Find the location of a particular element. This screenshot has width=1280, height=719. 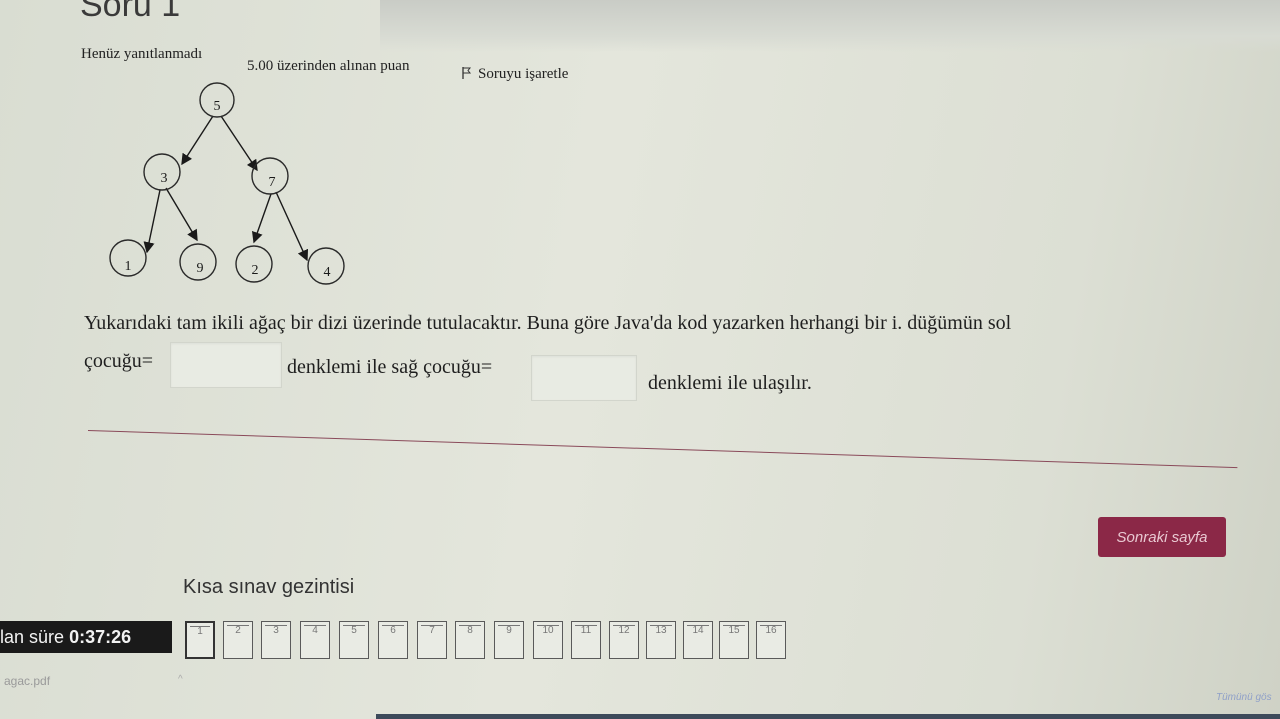

quiz-page-button: 14 is located at coordinates (698, 640).